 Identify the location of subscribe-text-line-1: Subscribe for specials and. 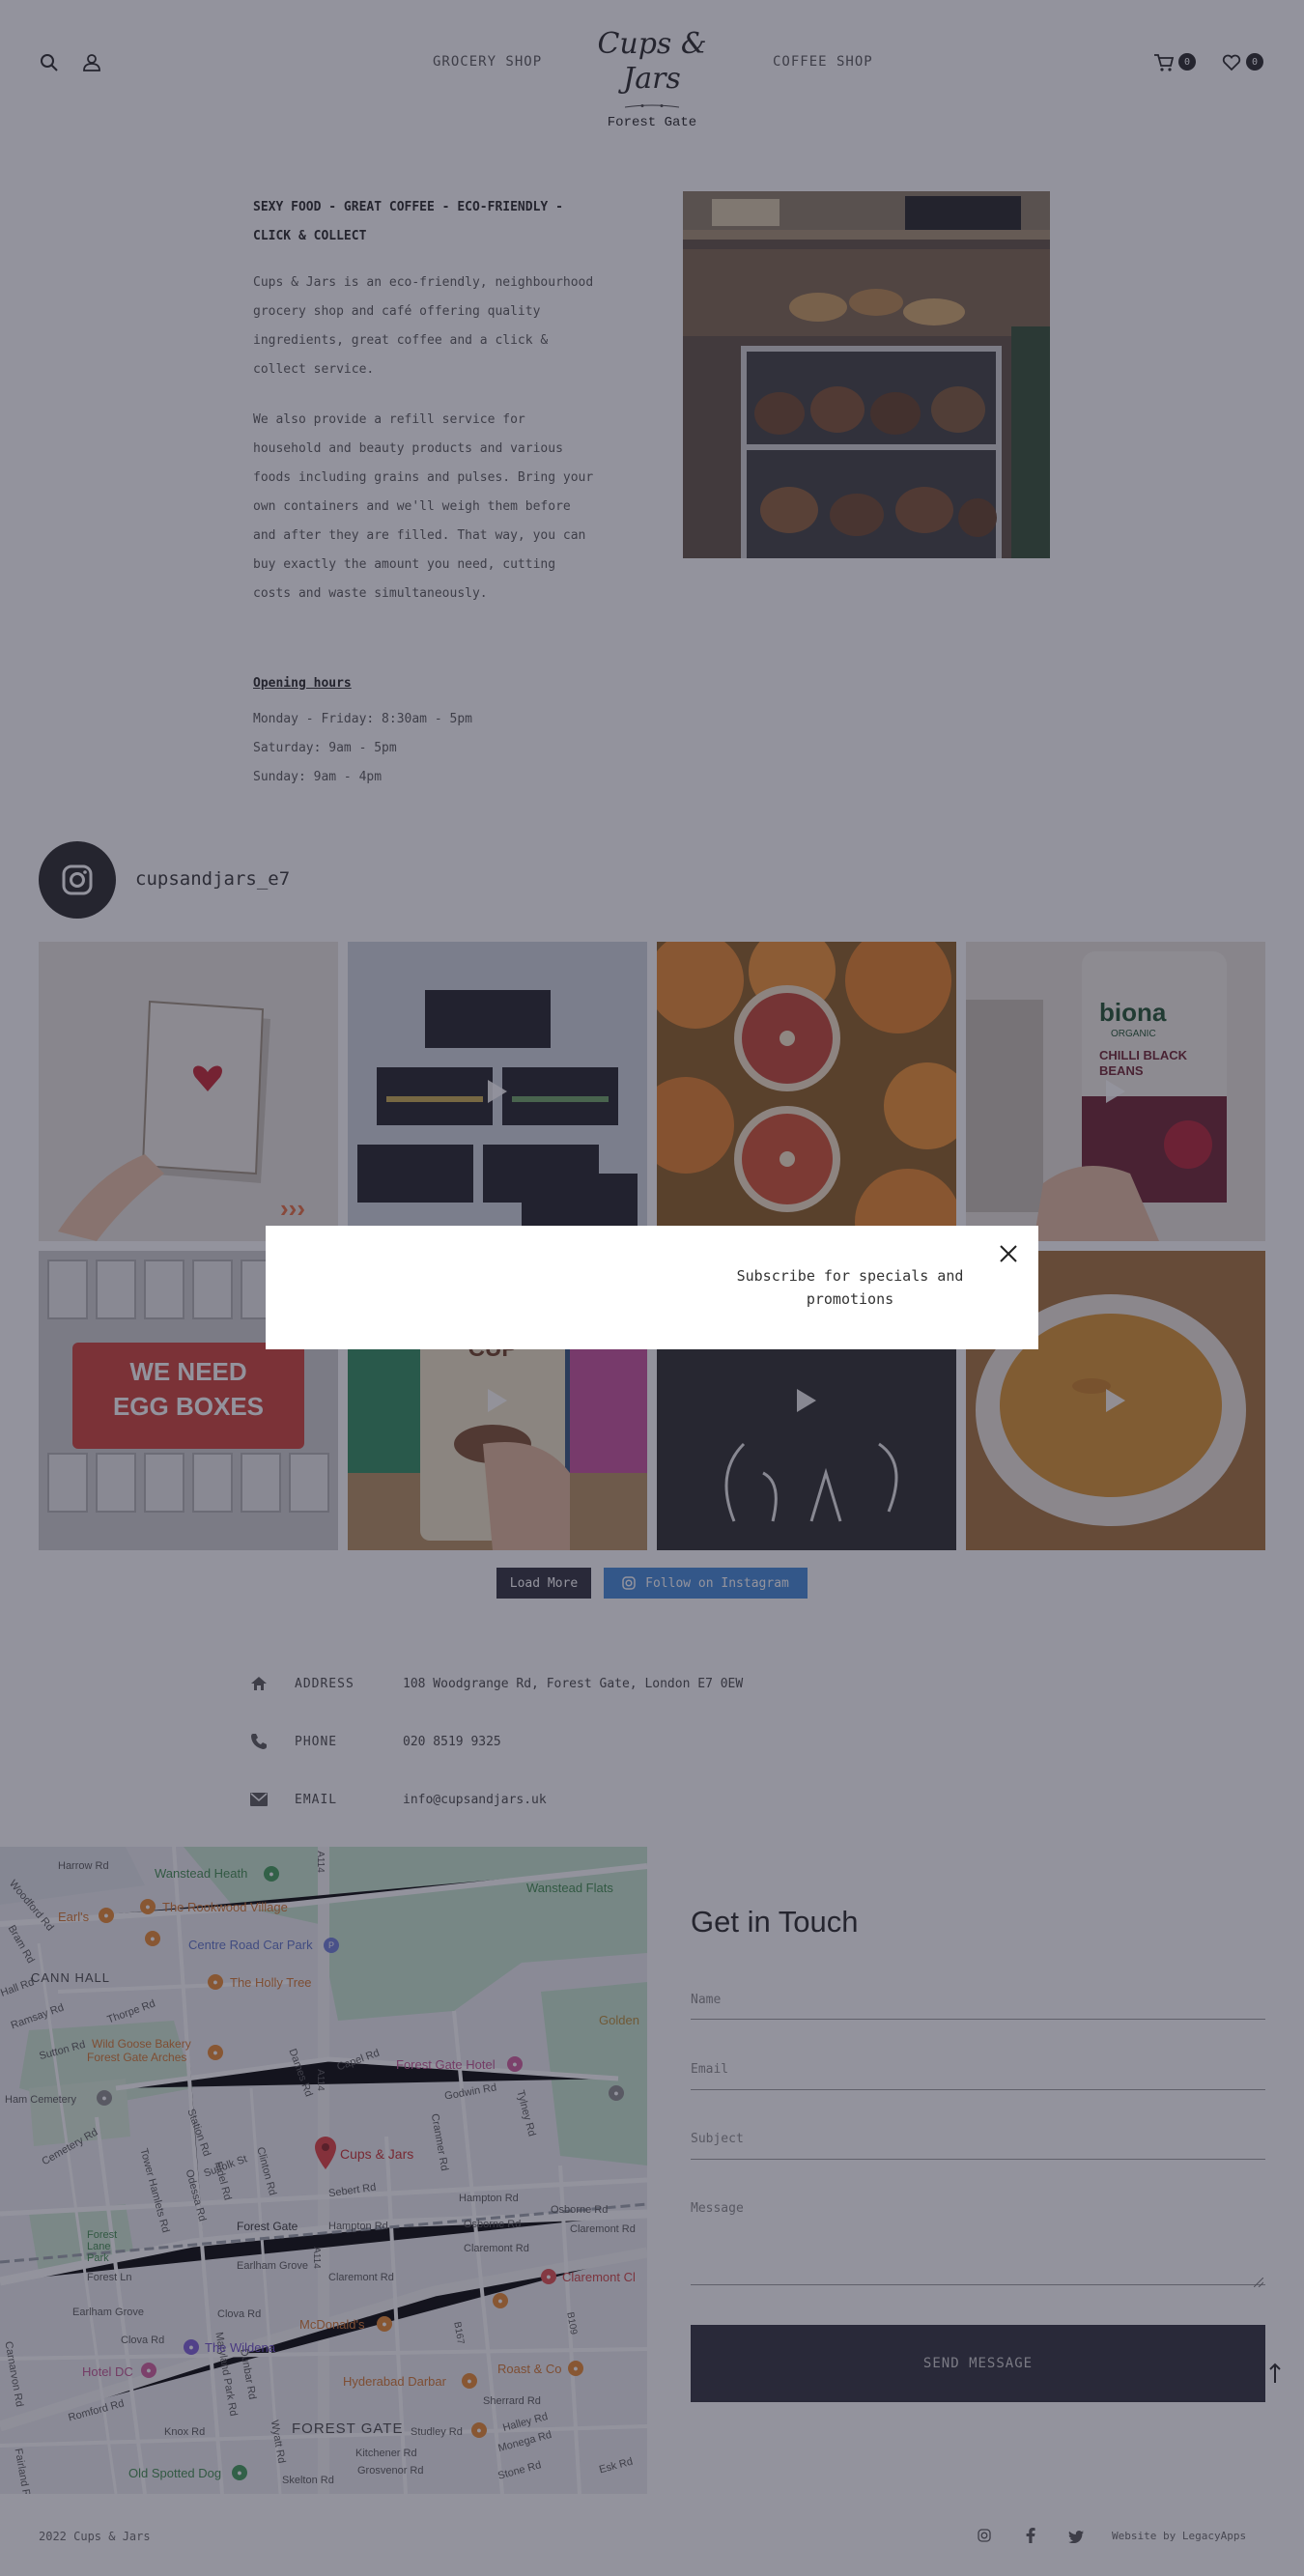
(850, 1276).